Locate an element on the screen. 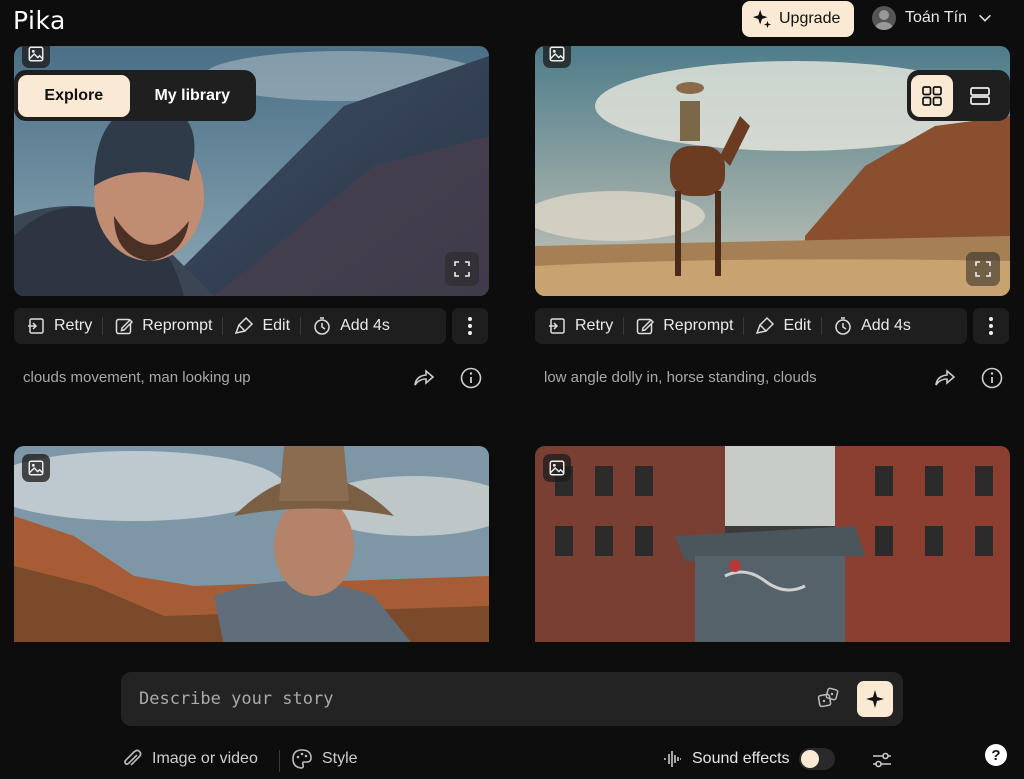 The height and width of the screenshot is (779, 1024). library-tabs: Explore My library is located at coordinates (135, 95).